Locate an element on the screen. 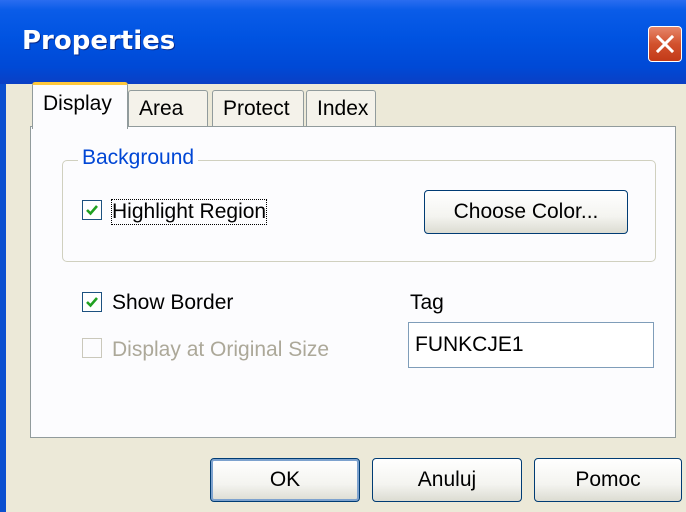 This screenshot has height=512, width=686. tab-display-label: Display is located at coordinates (77, 103).